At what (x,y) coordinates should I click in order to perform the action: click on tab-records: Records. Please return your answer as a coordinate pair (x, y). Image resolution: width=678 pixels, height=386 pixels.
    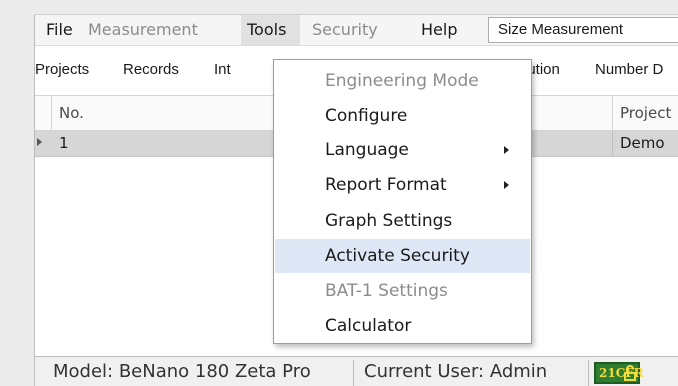
    Looking at the image, I should click on (151, 70).